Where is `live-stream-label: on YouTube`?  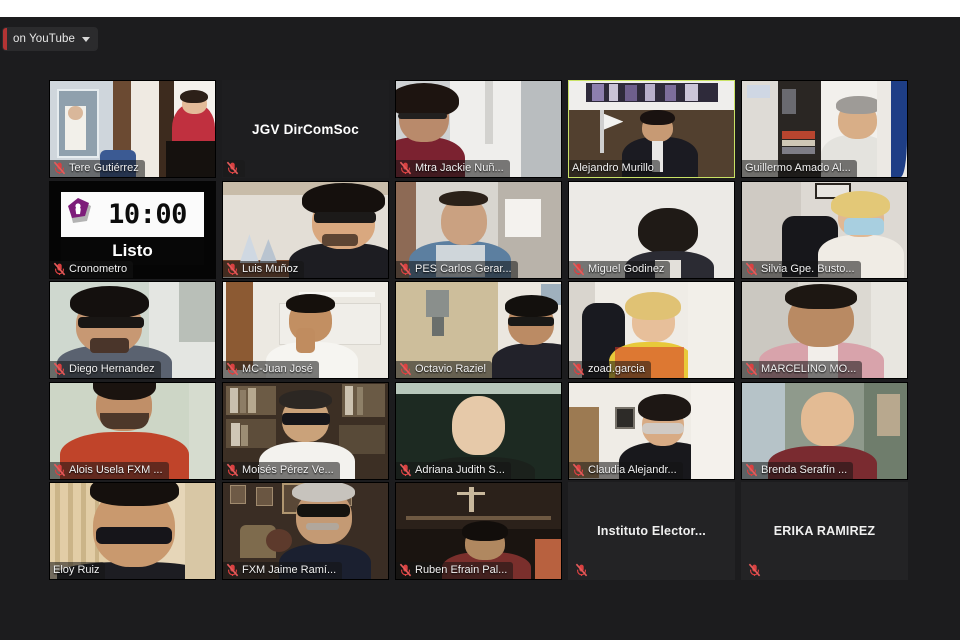
live-stream-label: on YouTube is located at coordinates (44, 39).